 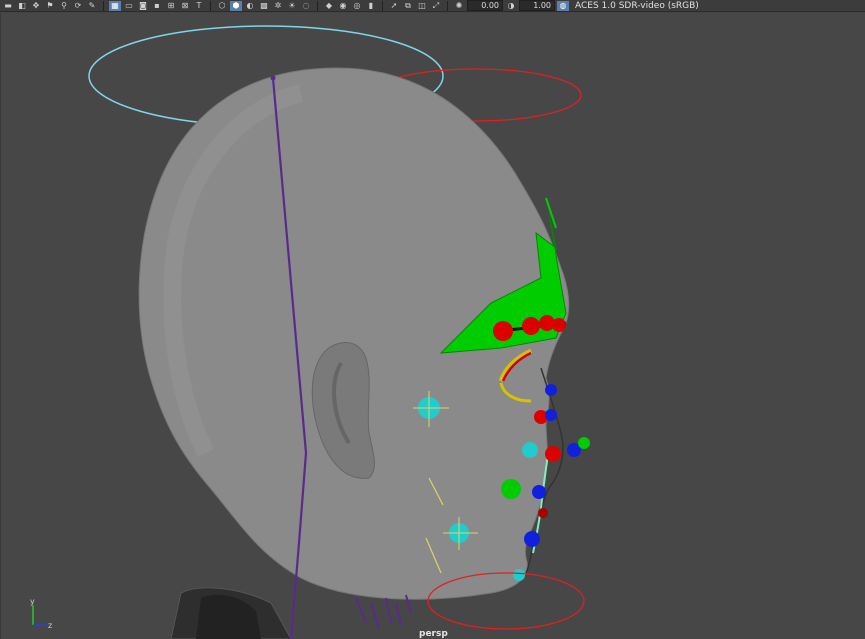 What do you see at coordinates (41, 613) in the screenshot?
I see `view-axis-gizmo: y z` at bounding box center [41, 613].